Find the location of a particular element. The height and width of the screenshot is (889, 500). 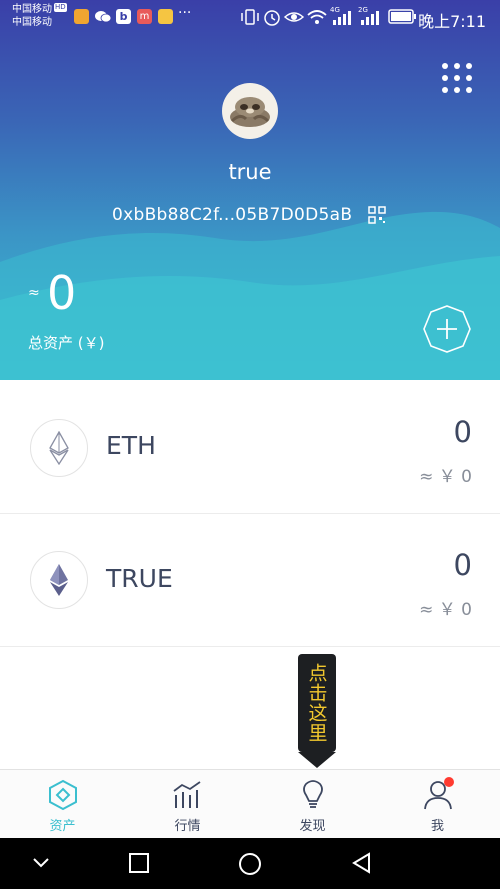

wallet-avatar is located at coordinates (250, 111).